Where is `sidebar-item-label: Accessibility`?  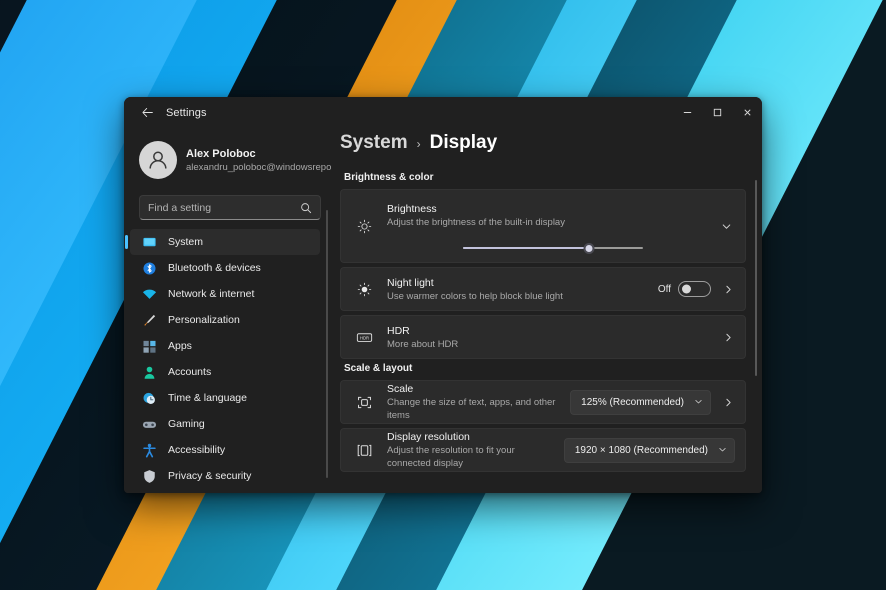
sidebar-item-label: Accessibility is located at coordinates (197, 450).